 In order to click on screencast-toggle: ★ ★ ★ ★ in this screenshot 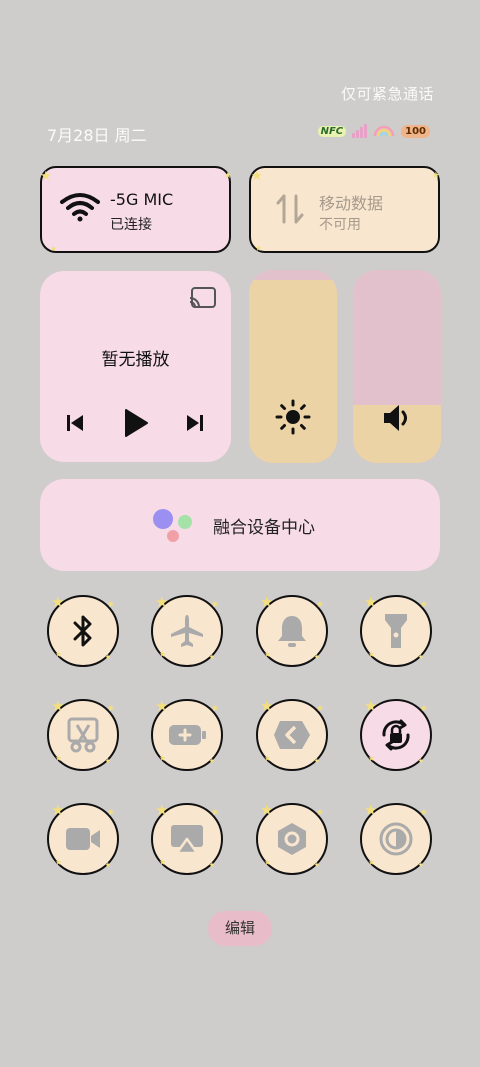, I will do `click(187, 839)`.